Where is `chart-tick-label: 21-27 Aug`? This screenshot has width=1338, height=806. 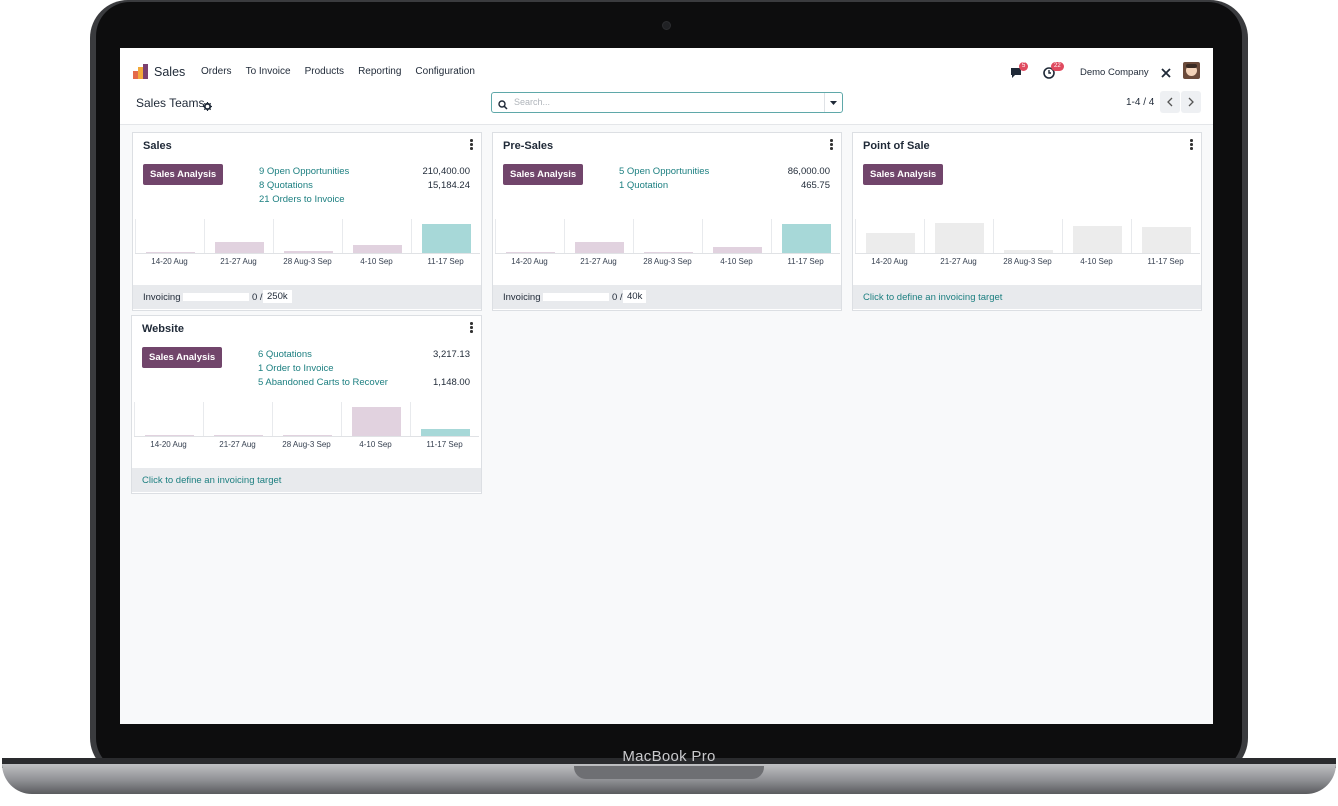 chart-tick-label: 21-27 Aug is located at coordinates (598, 261).